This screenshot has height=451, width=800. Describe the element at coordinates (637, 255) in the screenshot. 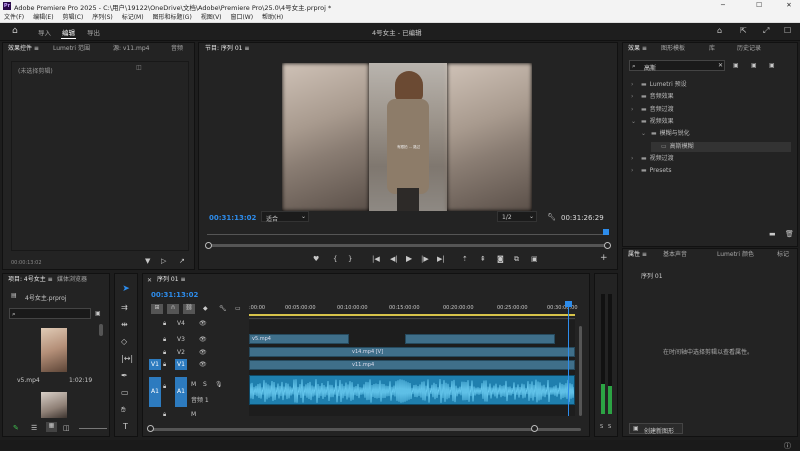

I see `tab-properties: 属性 ≡` at that location.